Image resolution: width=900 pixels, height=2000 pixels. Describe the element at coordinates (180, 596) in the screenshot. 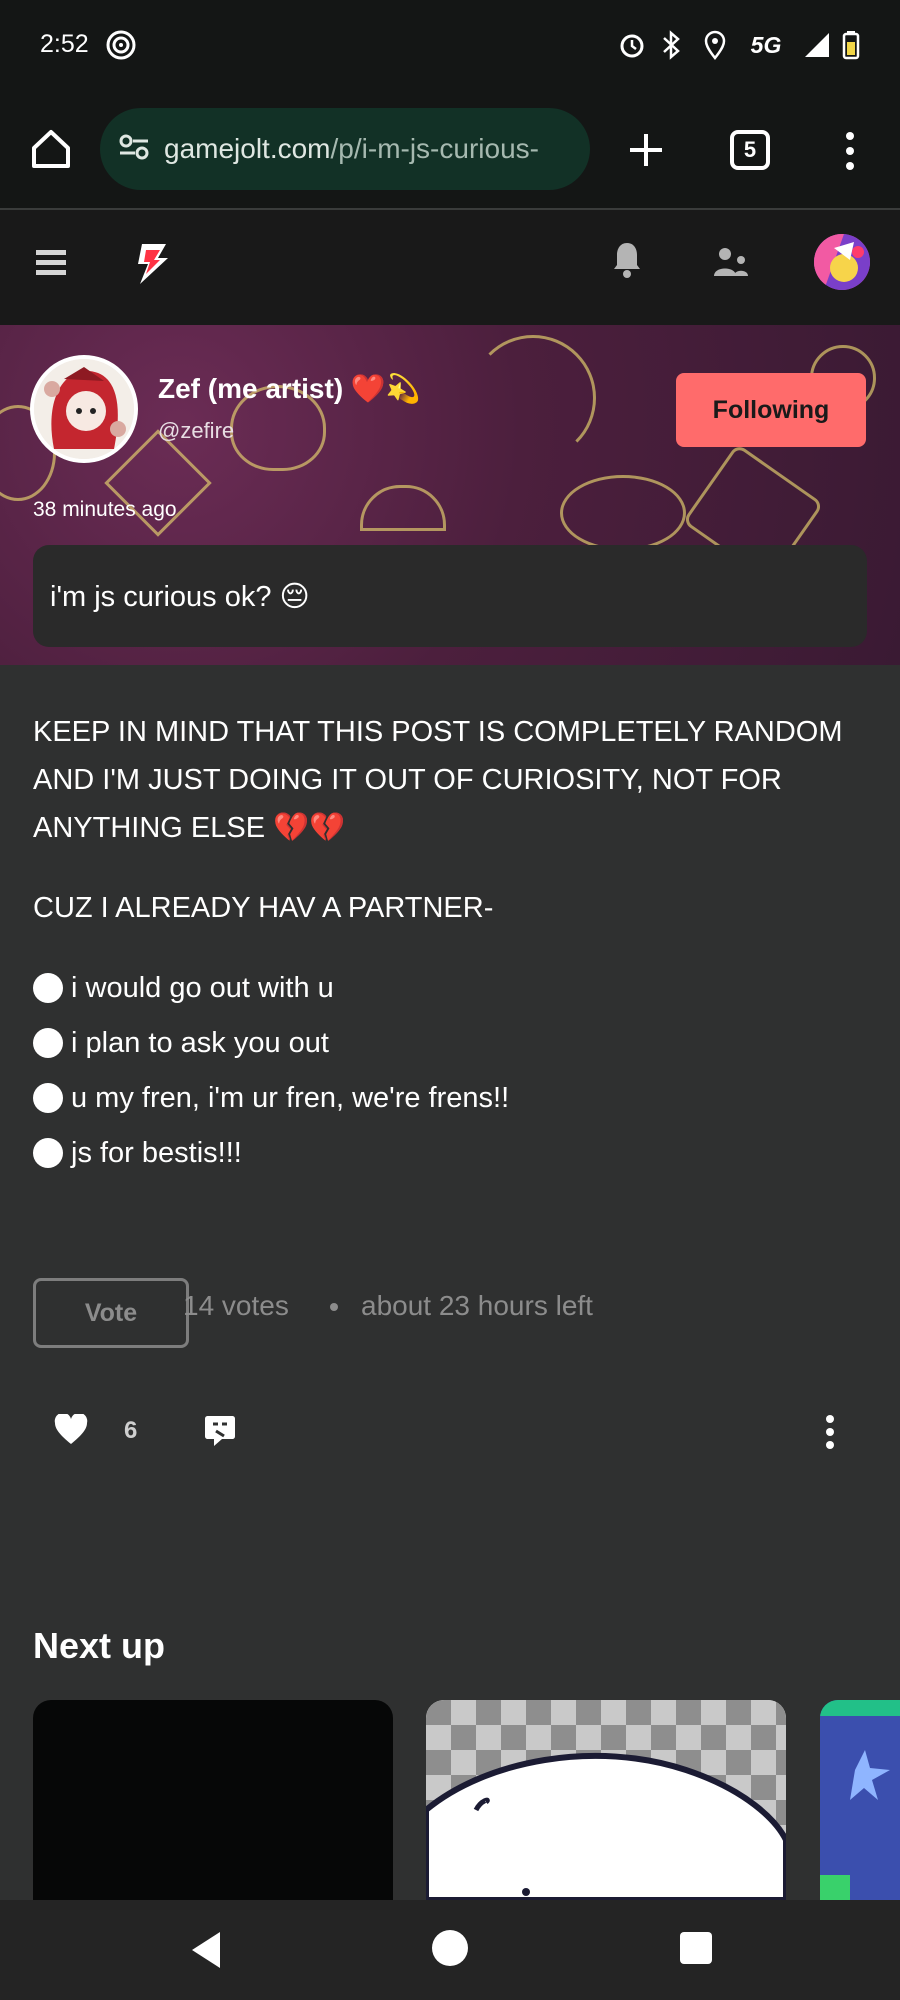

I see `post-lead-text: i'm js curious ok? 😔` at that location.